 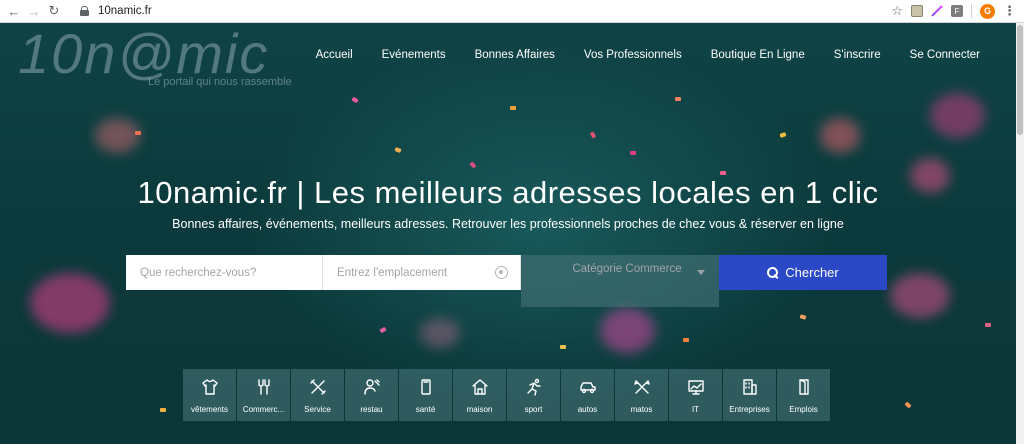 I want to click on category-label: restau, so click(x=371, y=409).